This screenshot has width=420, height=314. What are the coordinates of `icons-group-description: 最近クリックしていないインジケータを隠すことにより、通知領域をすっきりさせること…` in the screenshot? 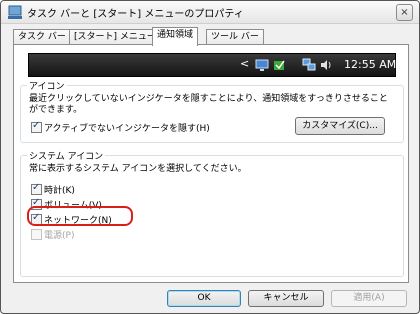 It's located at (208, 104).